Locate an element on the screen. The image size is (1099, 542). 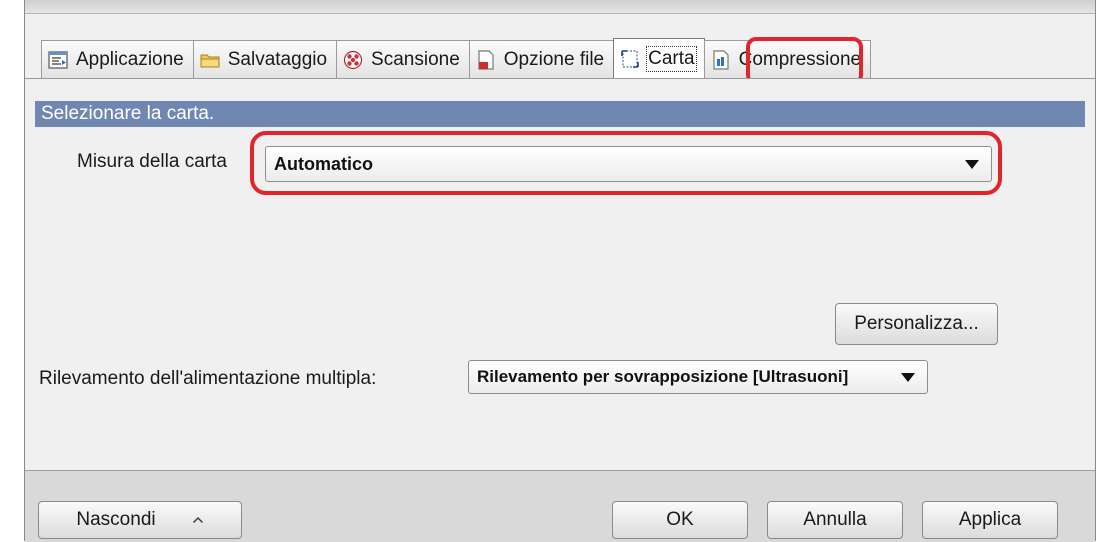
compression-icon is located at coordinates (720, 59).